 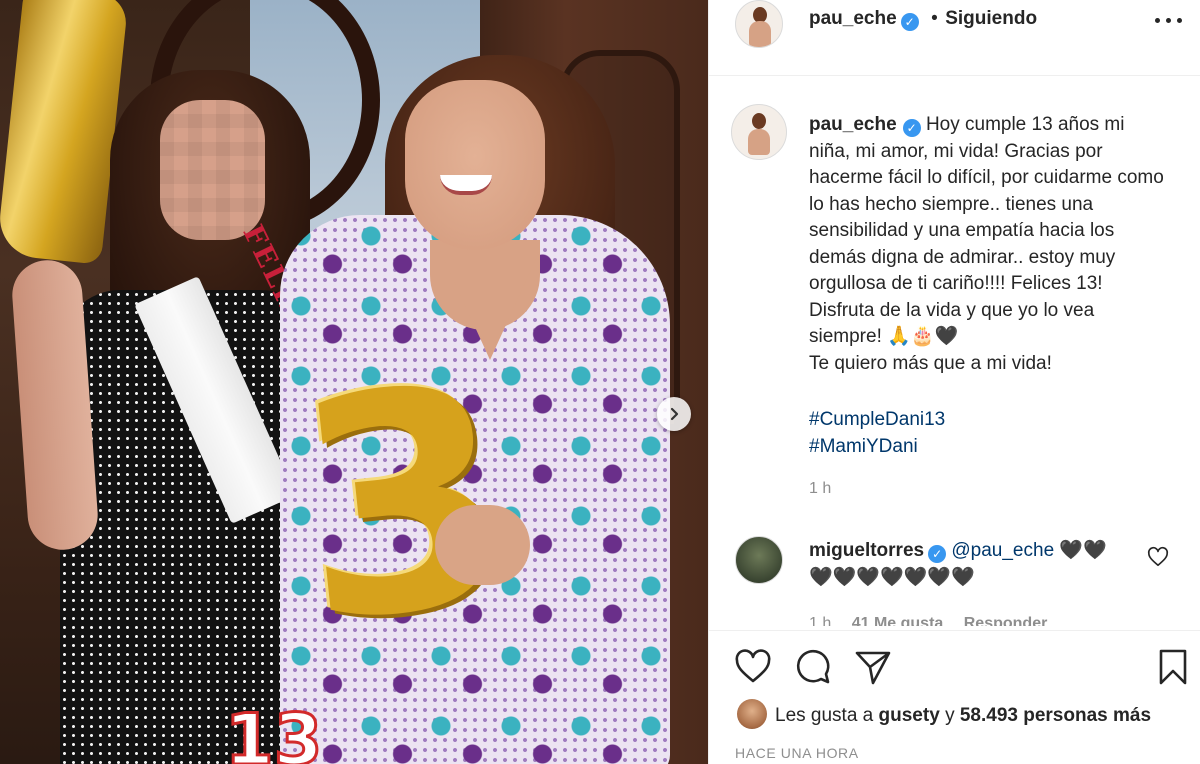 I want to click on caption-text-line2: Te quiero más que a mi vida!, so click(x=930, y=363).